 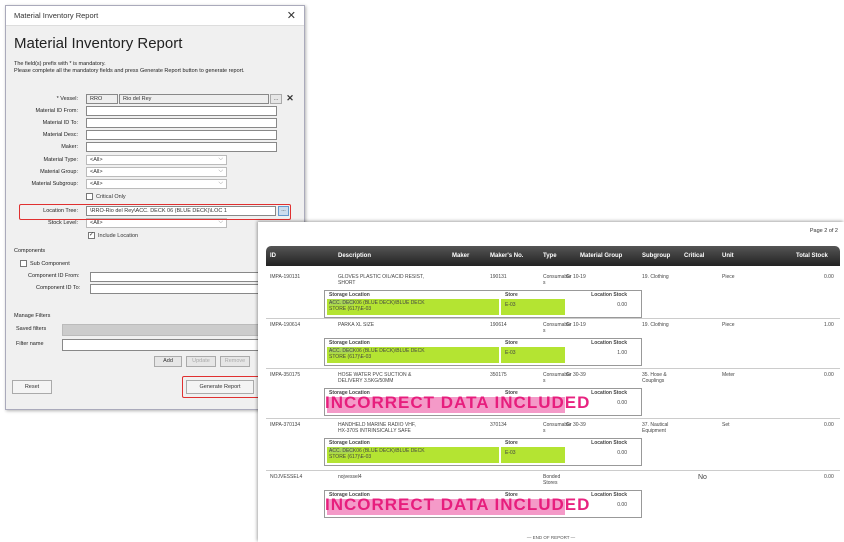 I want to click on material-desc-label: Material Desc:, so click(x=60, y=135).